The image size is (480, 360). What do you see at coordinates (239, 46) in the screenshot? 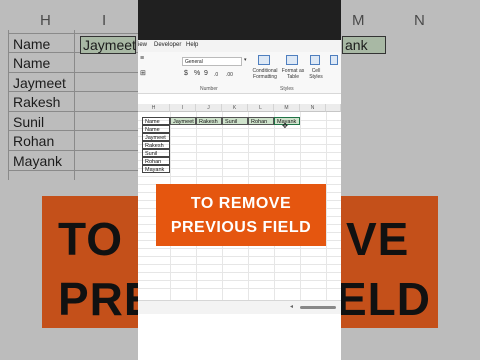
I see `ribbon-tabs: iew Developer Help` at bounding box center [239, 46].